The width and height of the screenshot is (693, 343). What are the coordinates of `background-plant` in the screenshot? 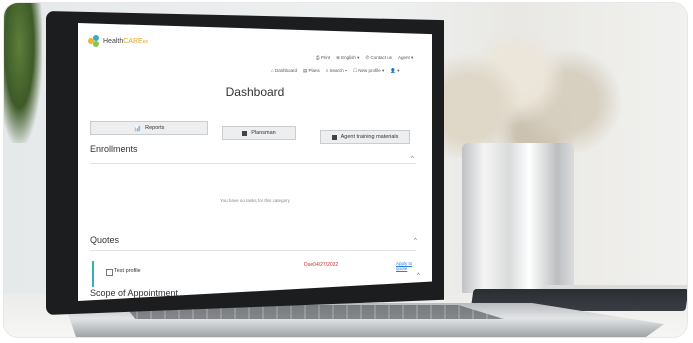 It's located at (23, 73).